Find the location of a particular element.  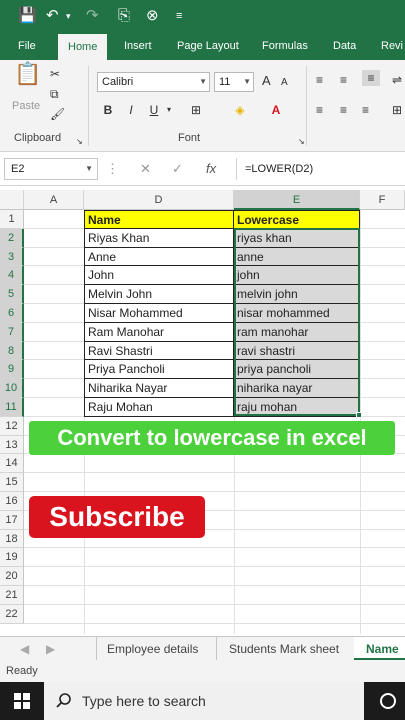

row-header: 17 is located at coordinates (12, 520).